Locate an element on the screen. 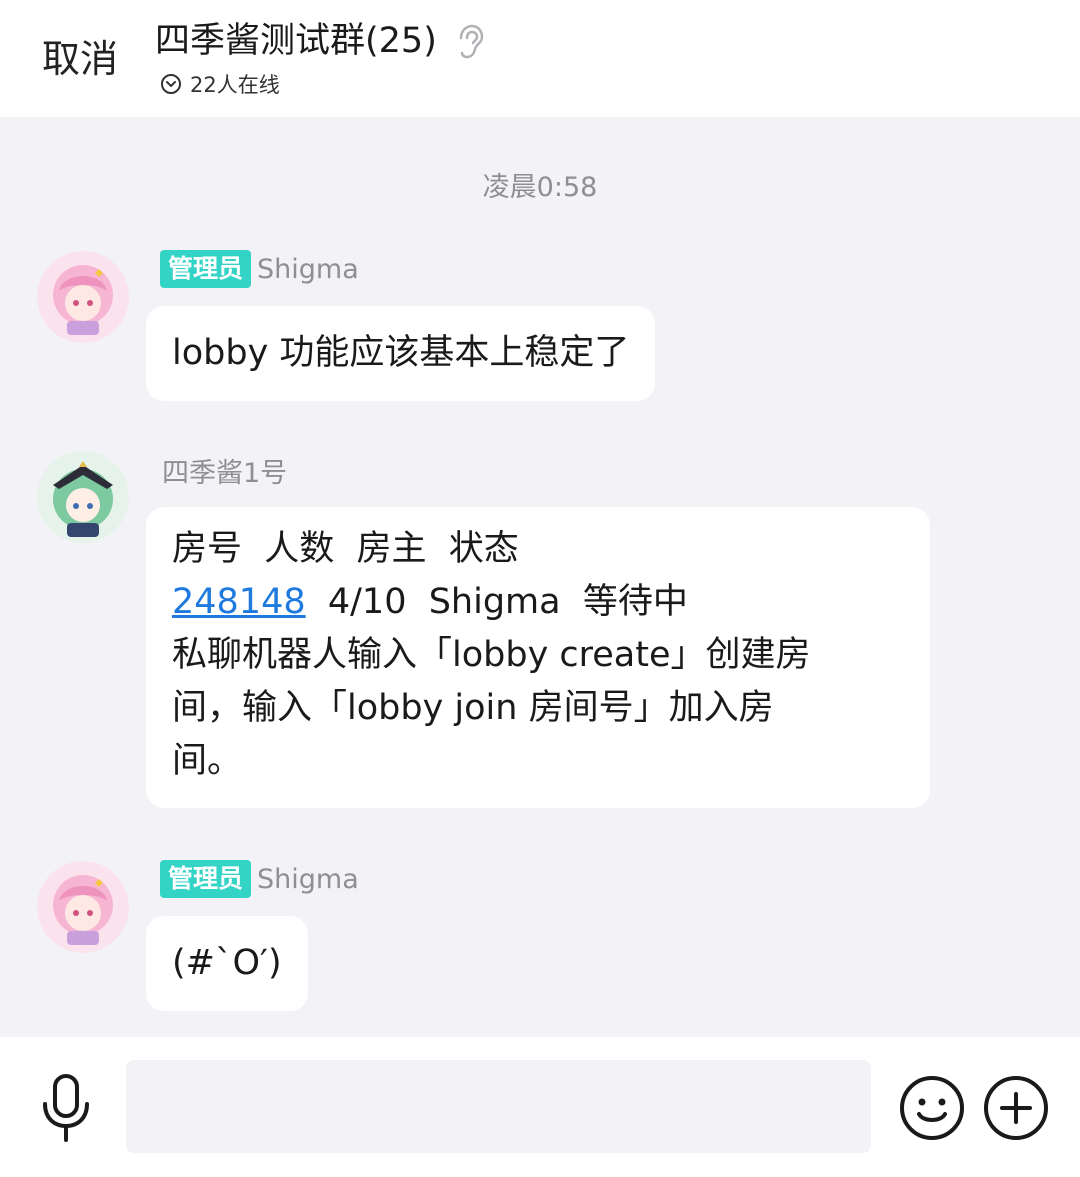 This screenshot has height=1177, width=1080. group-title: 四季酱测试群(25) is located at coordinates (296, 41).